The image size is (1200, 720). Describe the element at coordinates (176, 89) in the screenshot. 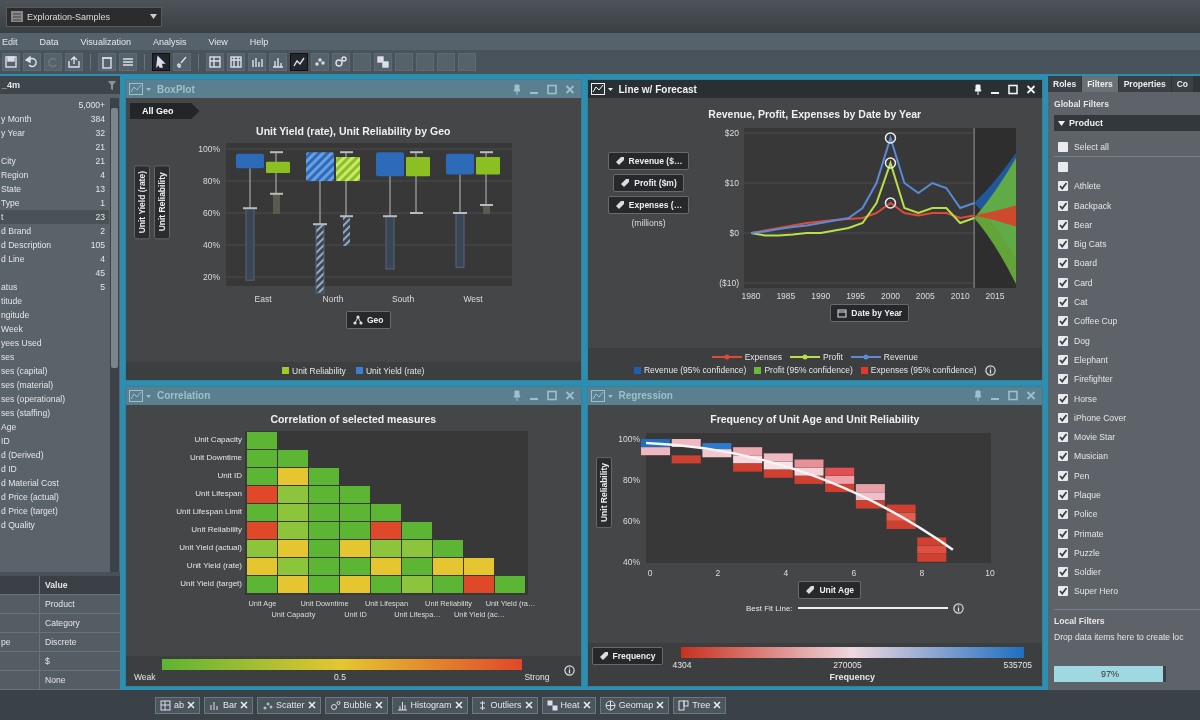

I see `panel-title: BoxPlot` at that location.